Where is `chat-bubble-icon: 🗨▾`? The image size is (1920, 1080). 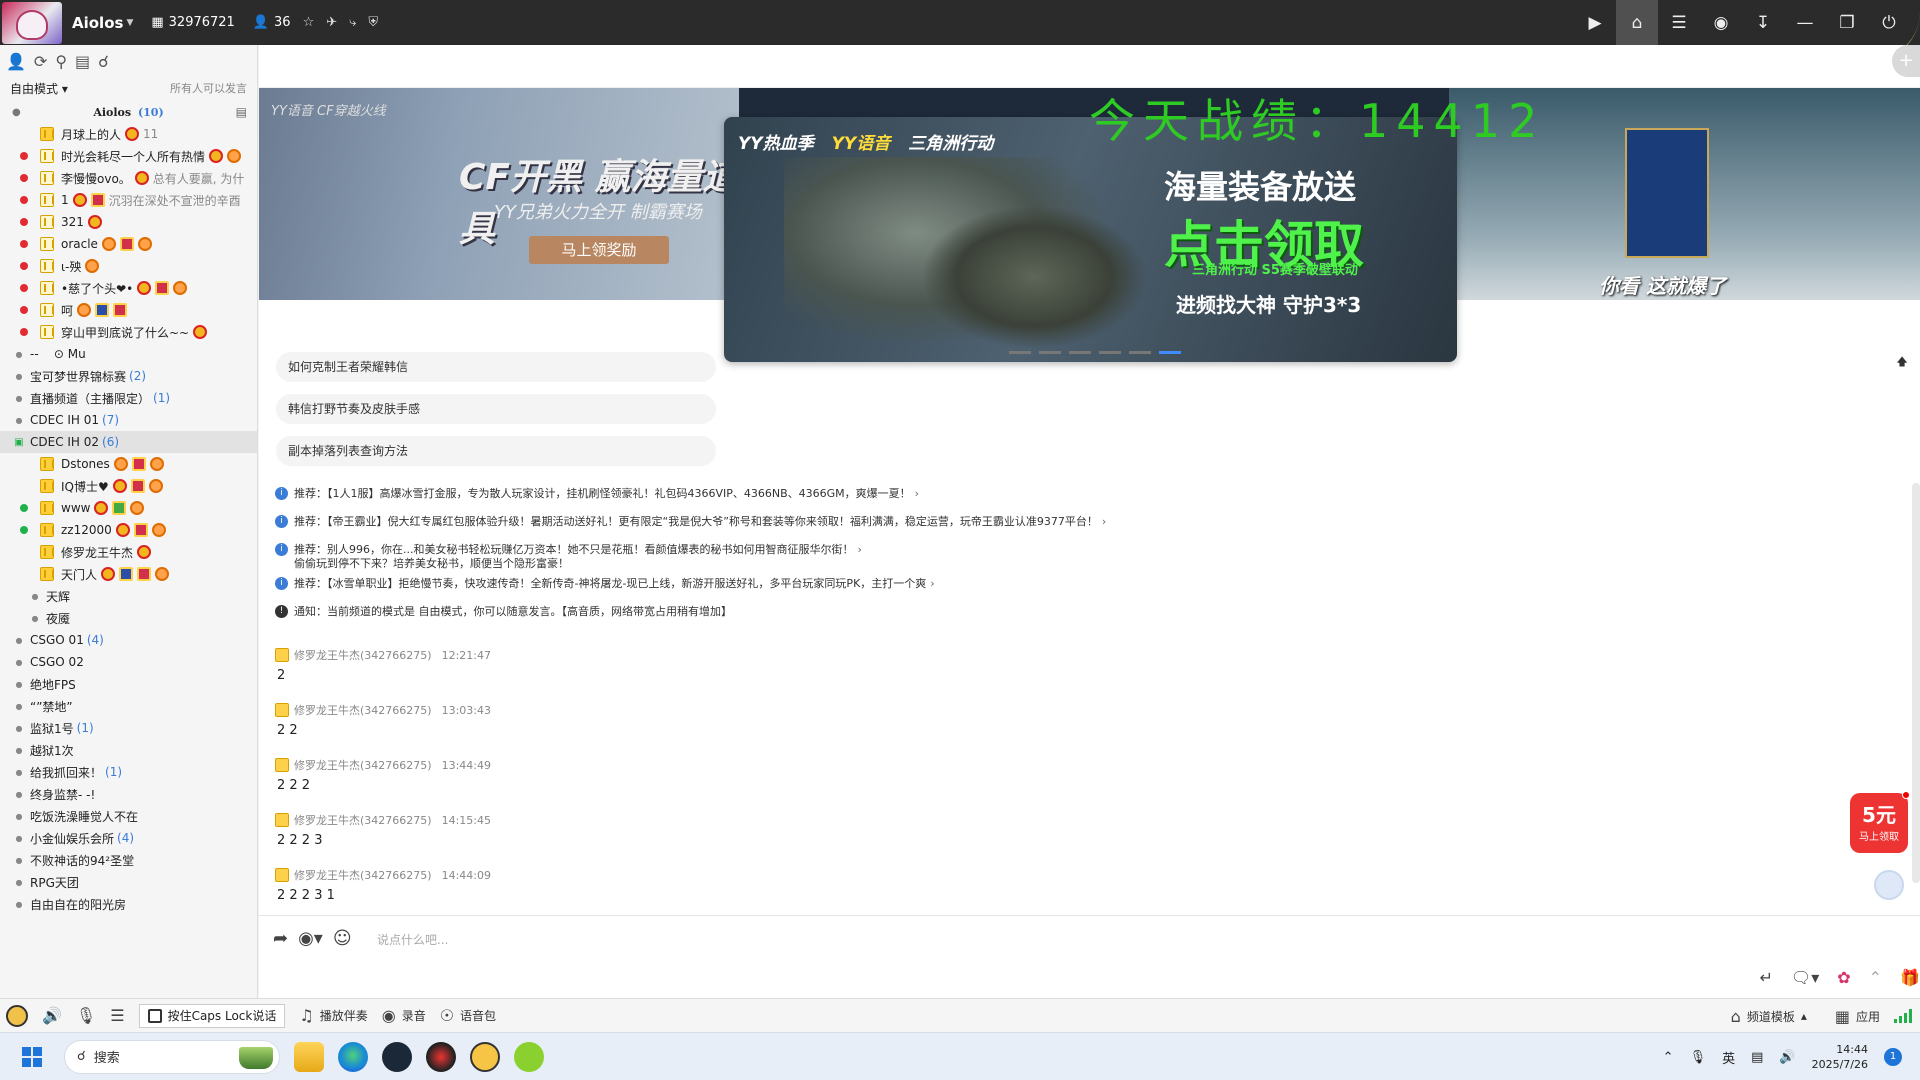 chat-bubble-icon: 🗨▾ is located at coordinates (1805, 977).